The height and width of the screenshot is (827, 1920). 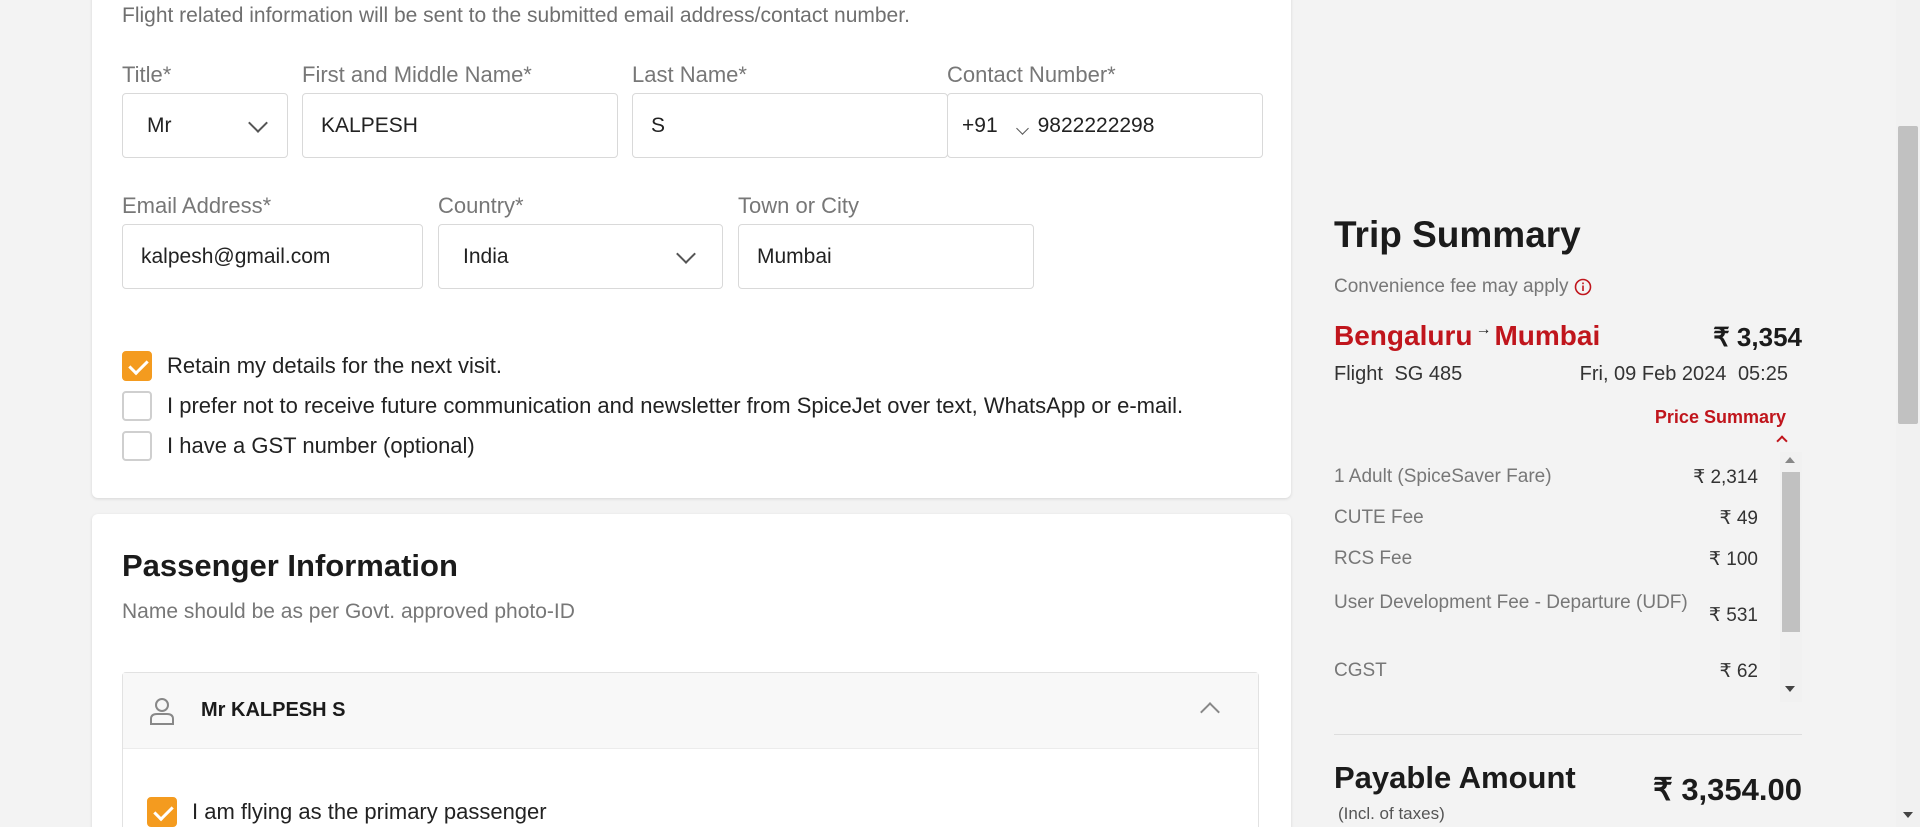 What do you see at coordinates (273, 710) in the screenshot?
I see `passenger-name: Mr KALPESH S` at bounding box center [273, 710].